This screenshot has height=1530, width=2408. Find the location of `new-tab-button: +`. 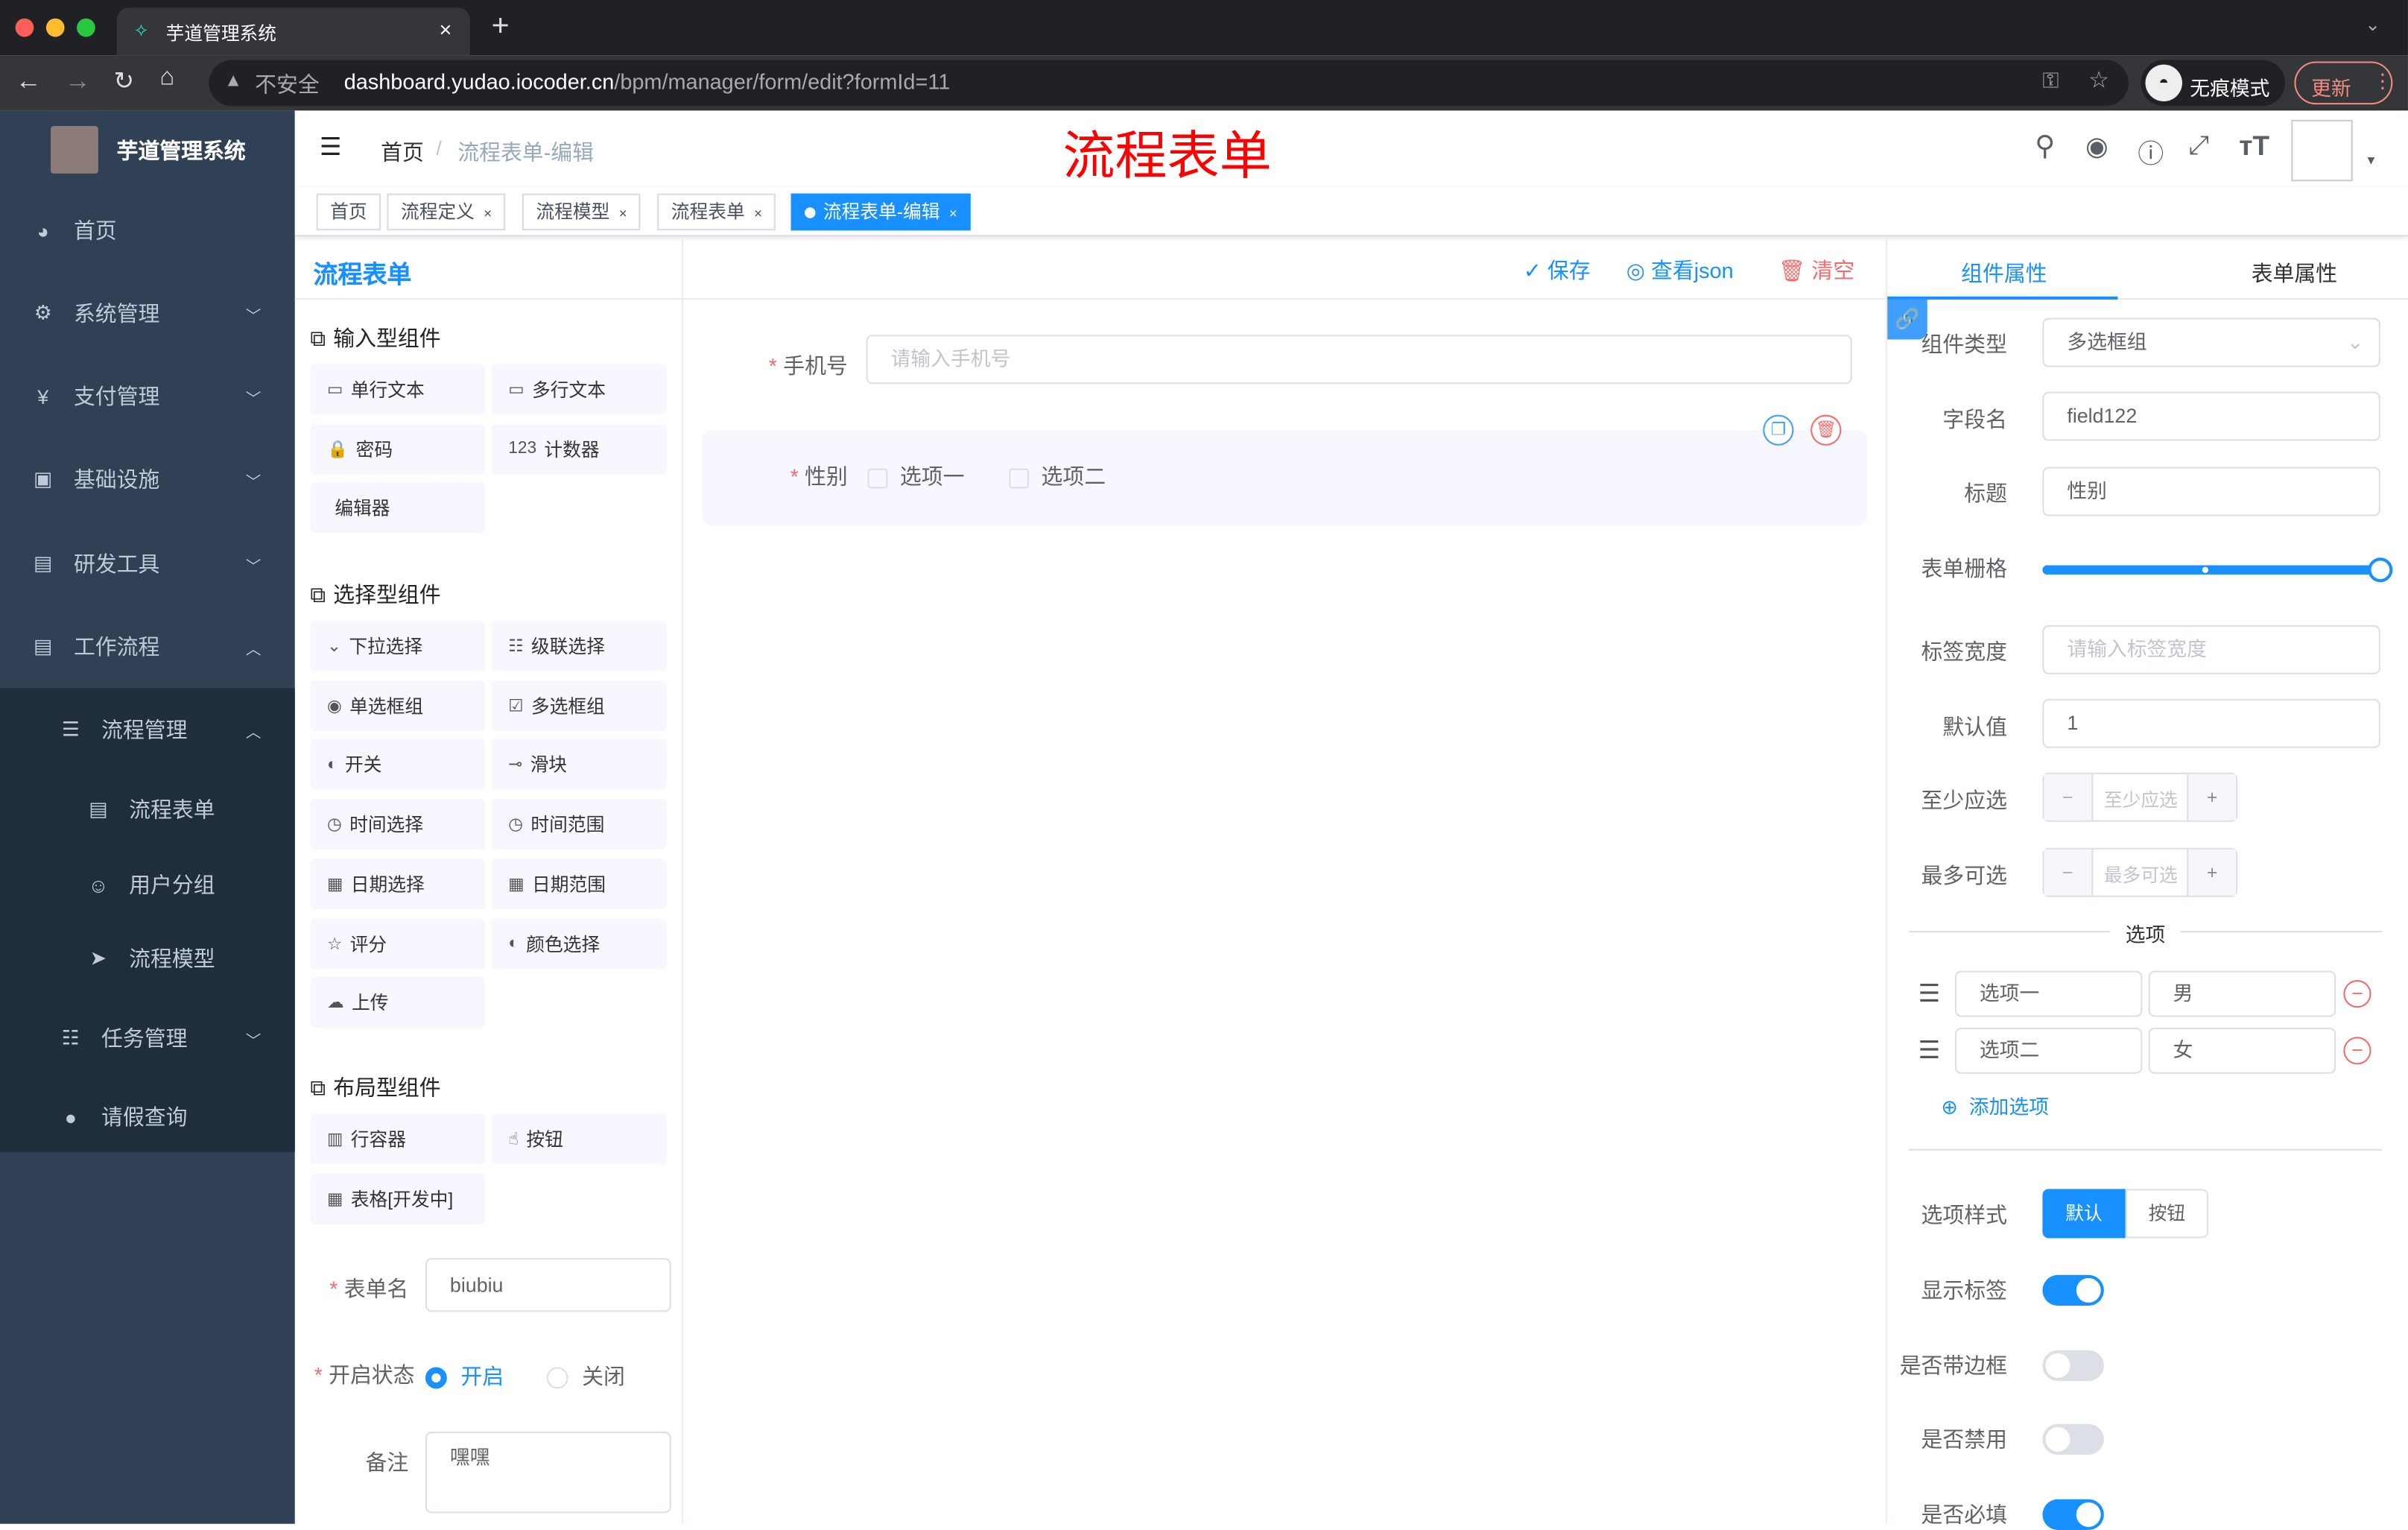

new-tab-button: + is located at coordinates (501, 26).